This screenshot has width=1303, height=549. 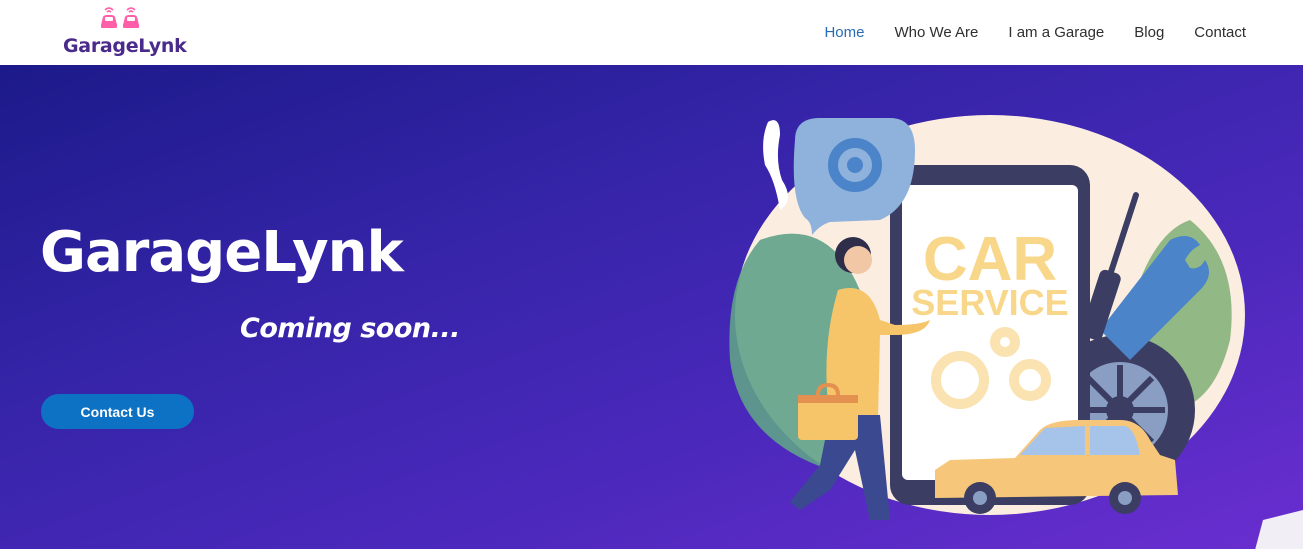 I want to click on contact-us-button: Contact Us, so click(x=117, y=411).